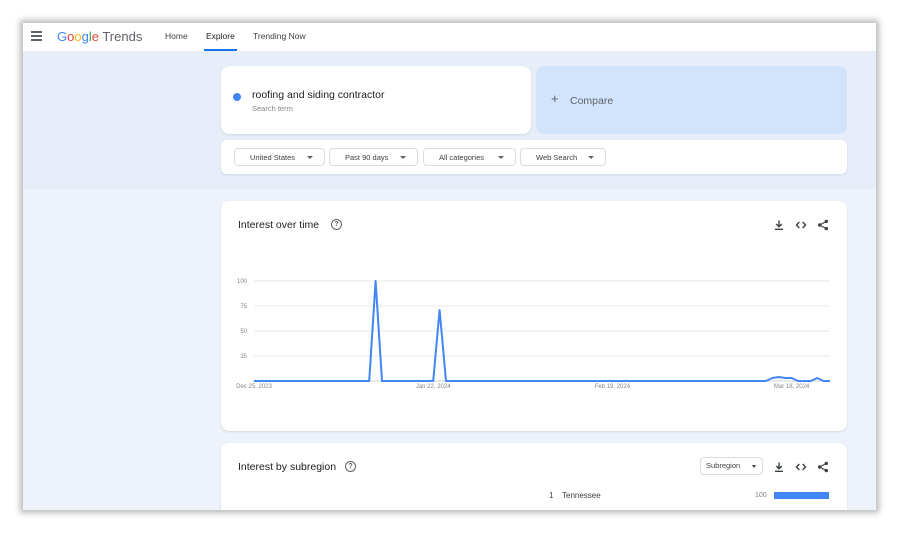 This screenshot has width=900, height=533. I want to click on subregion-value-bar, so click(801, 495).